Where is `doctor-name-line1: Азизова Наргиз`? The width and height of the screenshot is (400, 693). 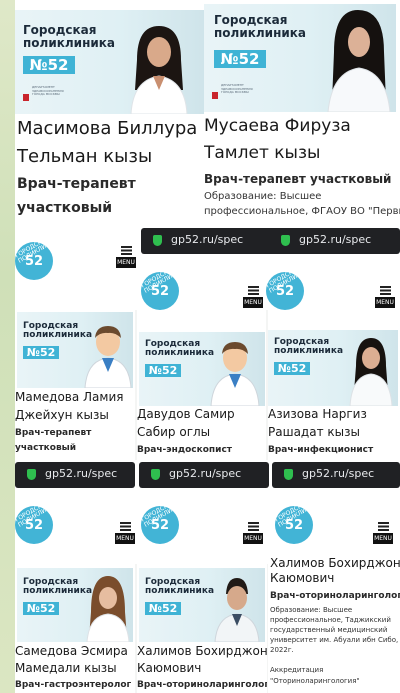 doctor-name-line1: Азизова Наргиз is located at coordinates (317, 414).